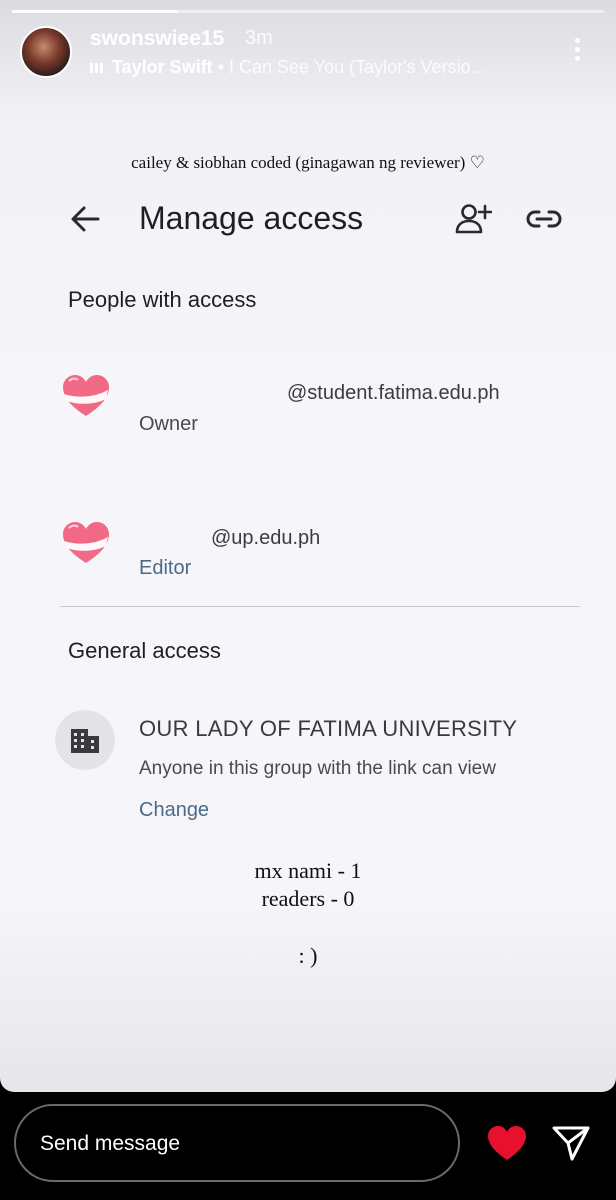 This screenshot has width=616, height=1200. I want to click on group-avatar, so click(85, 740).